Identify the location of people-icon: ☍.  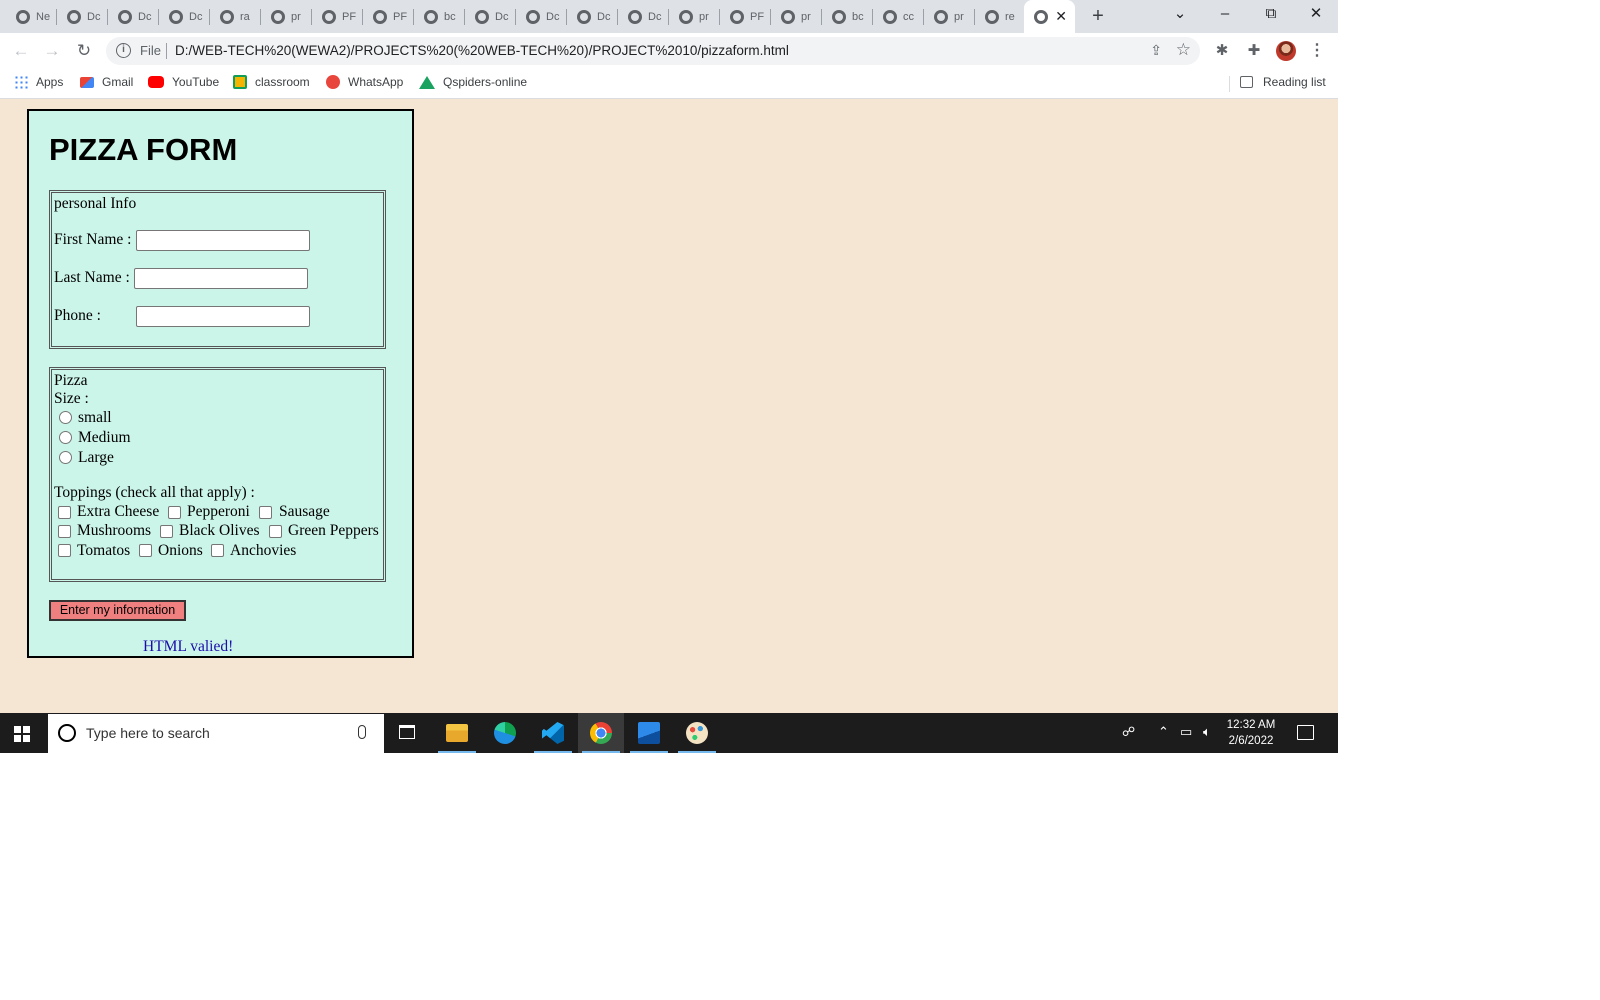
(1128, 732).